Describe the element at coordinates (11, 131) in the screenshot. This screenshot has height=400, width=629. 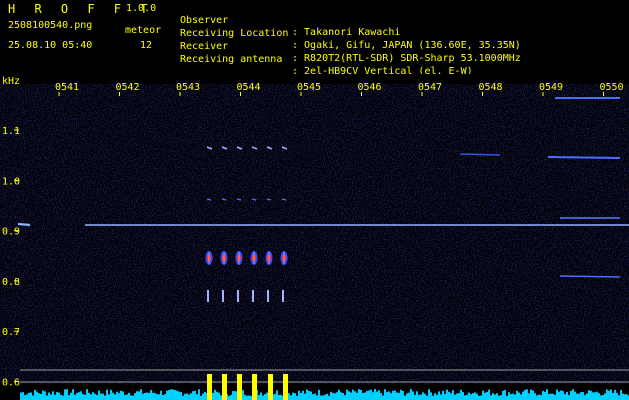
I see `frequency-tick-label: 1.1` at that location.